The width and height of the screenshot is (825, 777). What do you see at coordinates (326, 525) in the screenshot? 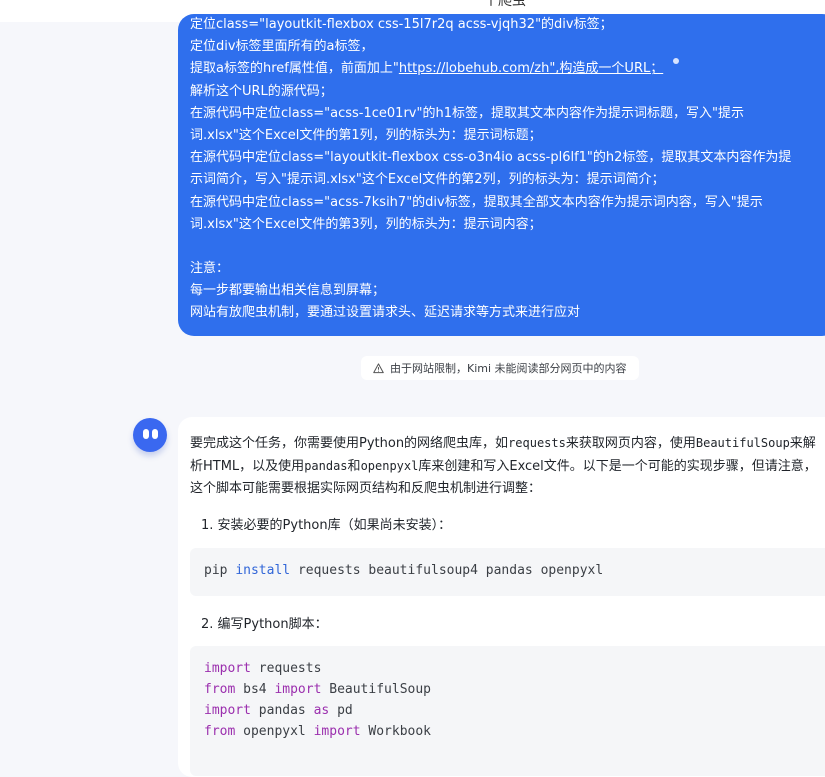
I see `step-one: 1. 安装必要的Python库（如果尚未安装）：` at bounding box center [326, 525].